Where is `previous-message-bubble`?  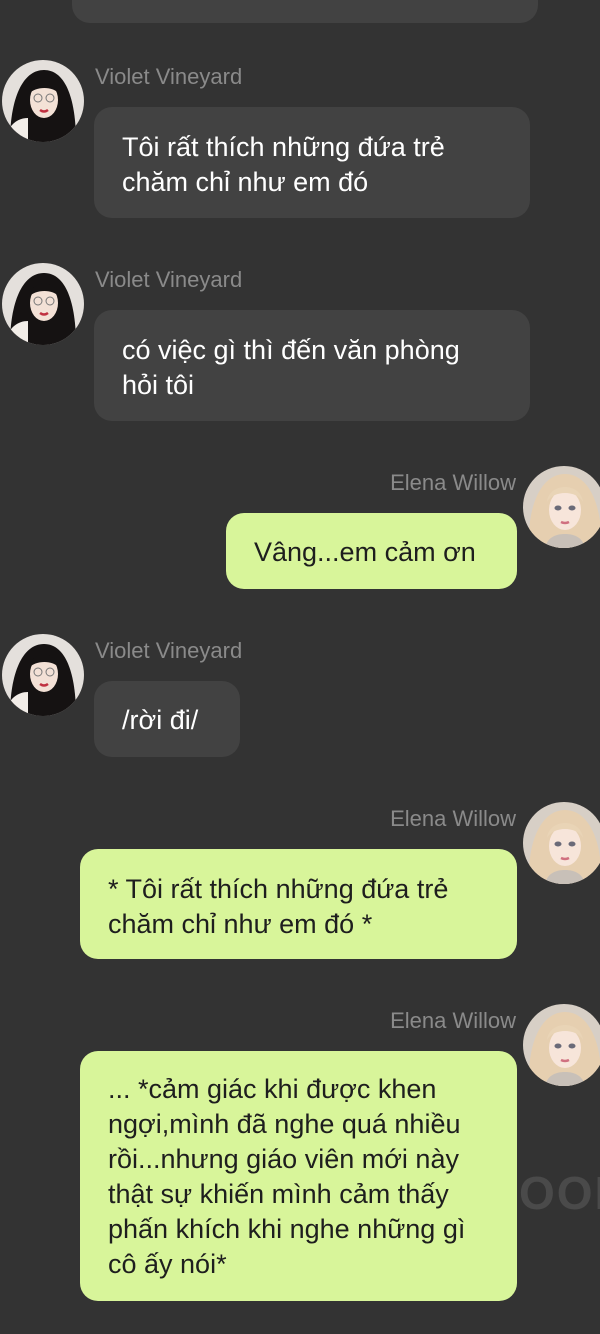
previous-message-bubble is located at coordinates (305, 11).